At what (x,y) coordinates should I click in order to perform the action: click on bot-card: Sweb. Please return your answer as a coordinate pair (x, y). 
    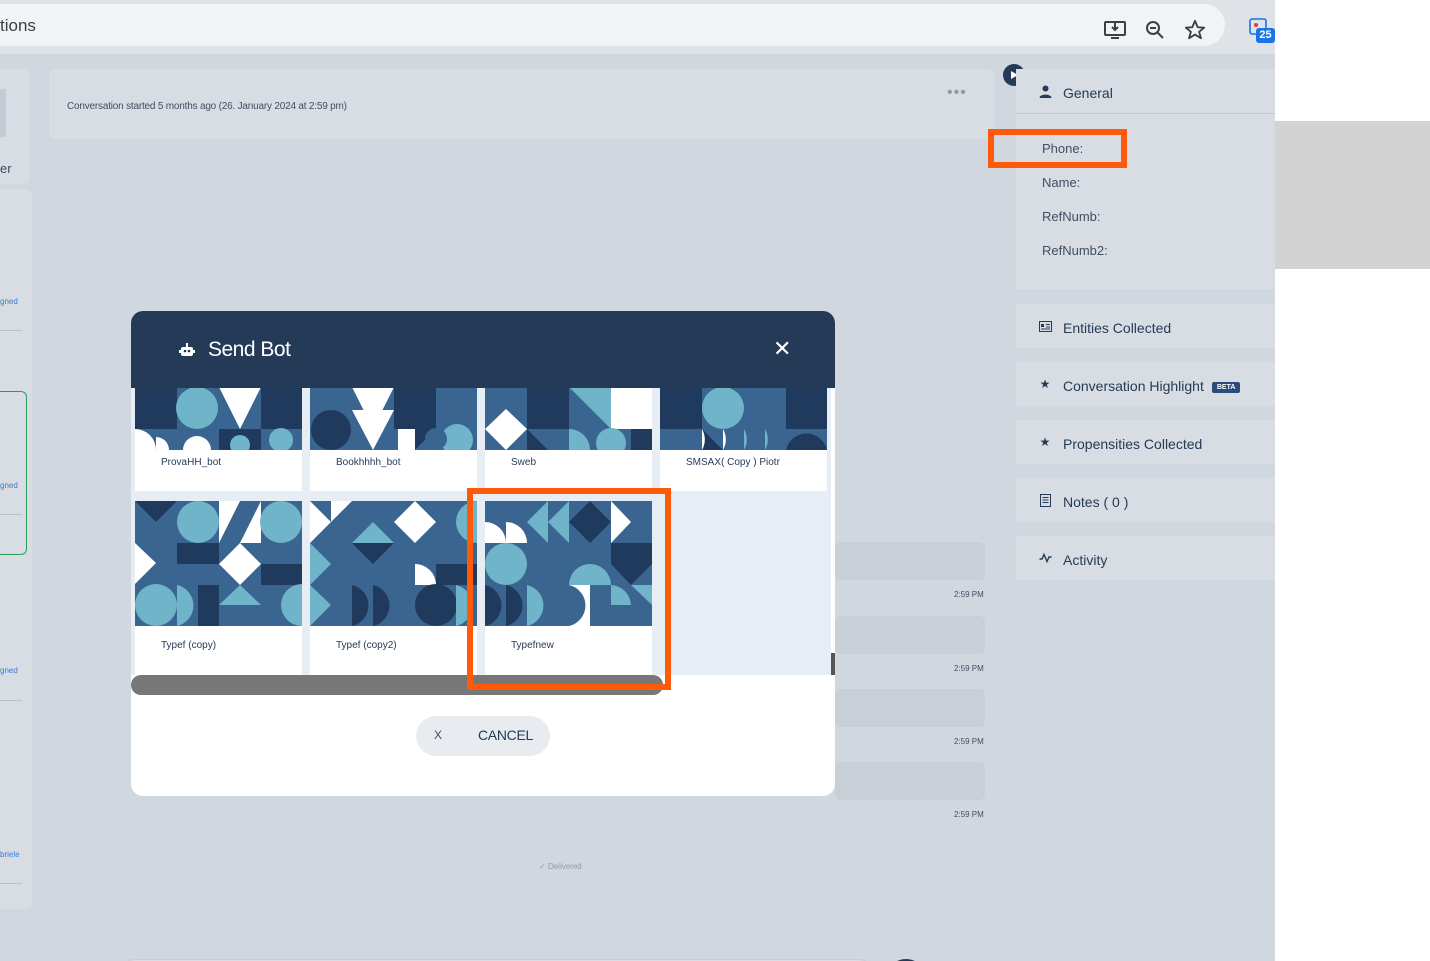
    Looking at the image, I should click on (568, 439).